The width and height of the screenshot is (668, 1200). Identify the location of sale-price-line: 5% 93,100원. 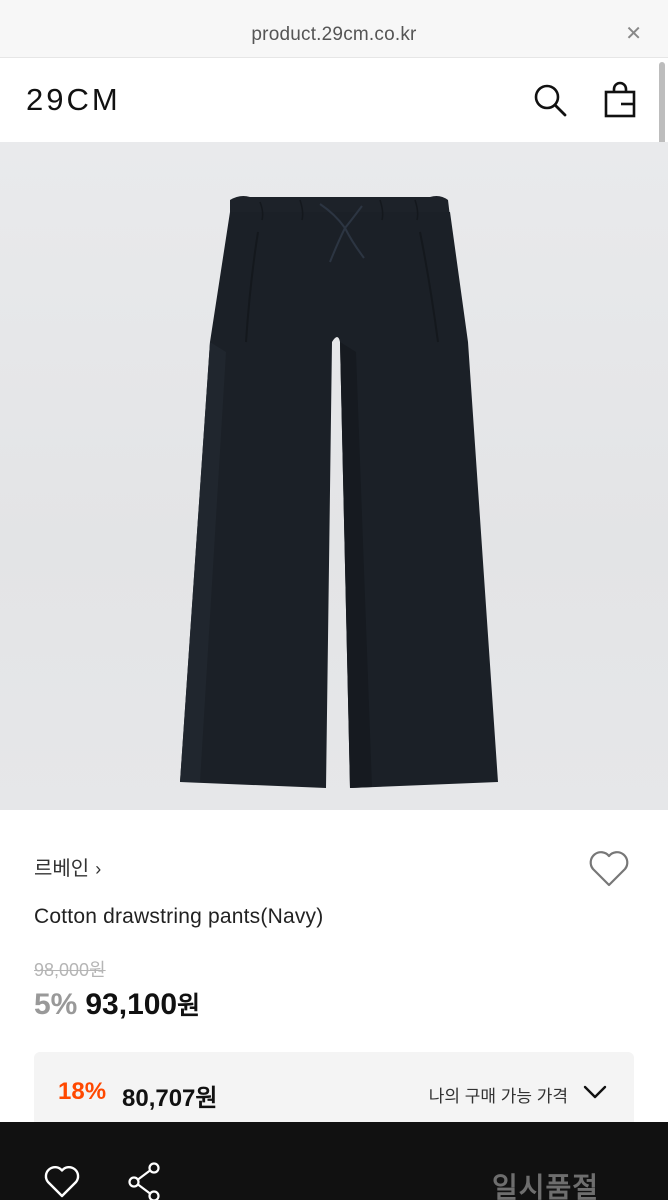
(117, 1004).